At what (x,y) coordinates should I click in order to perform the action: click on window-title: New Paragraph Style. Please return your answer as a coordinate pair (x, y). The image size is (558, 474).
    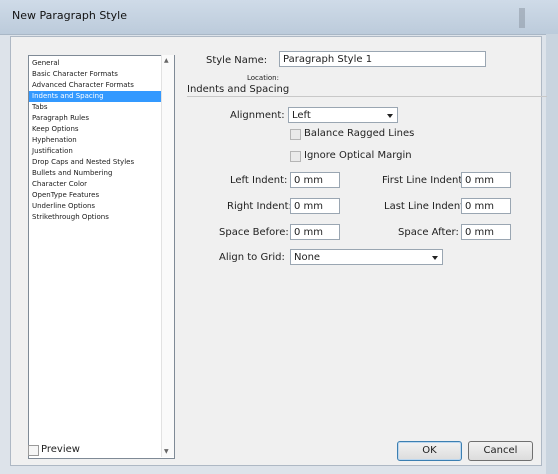
    Looking at the image, I should click on (69, 15).